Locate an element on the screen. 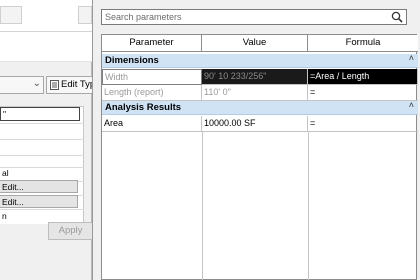 The width and height of the screenshot is (420, 280). divider is located at coordinates (46, 31).